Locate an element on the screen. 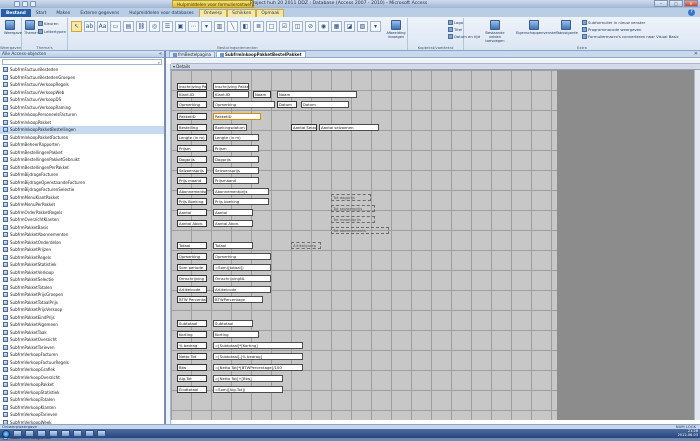  tab-database-tools: Hulpmiddelen voor databases is located at coordinates (161, 13).